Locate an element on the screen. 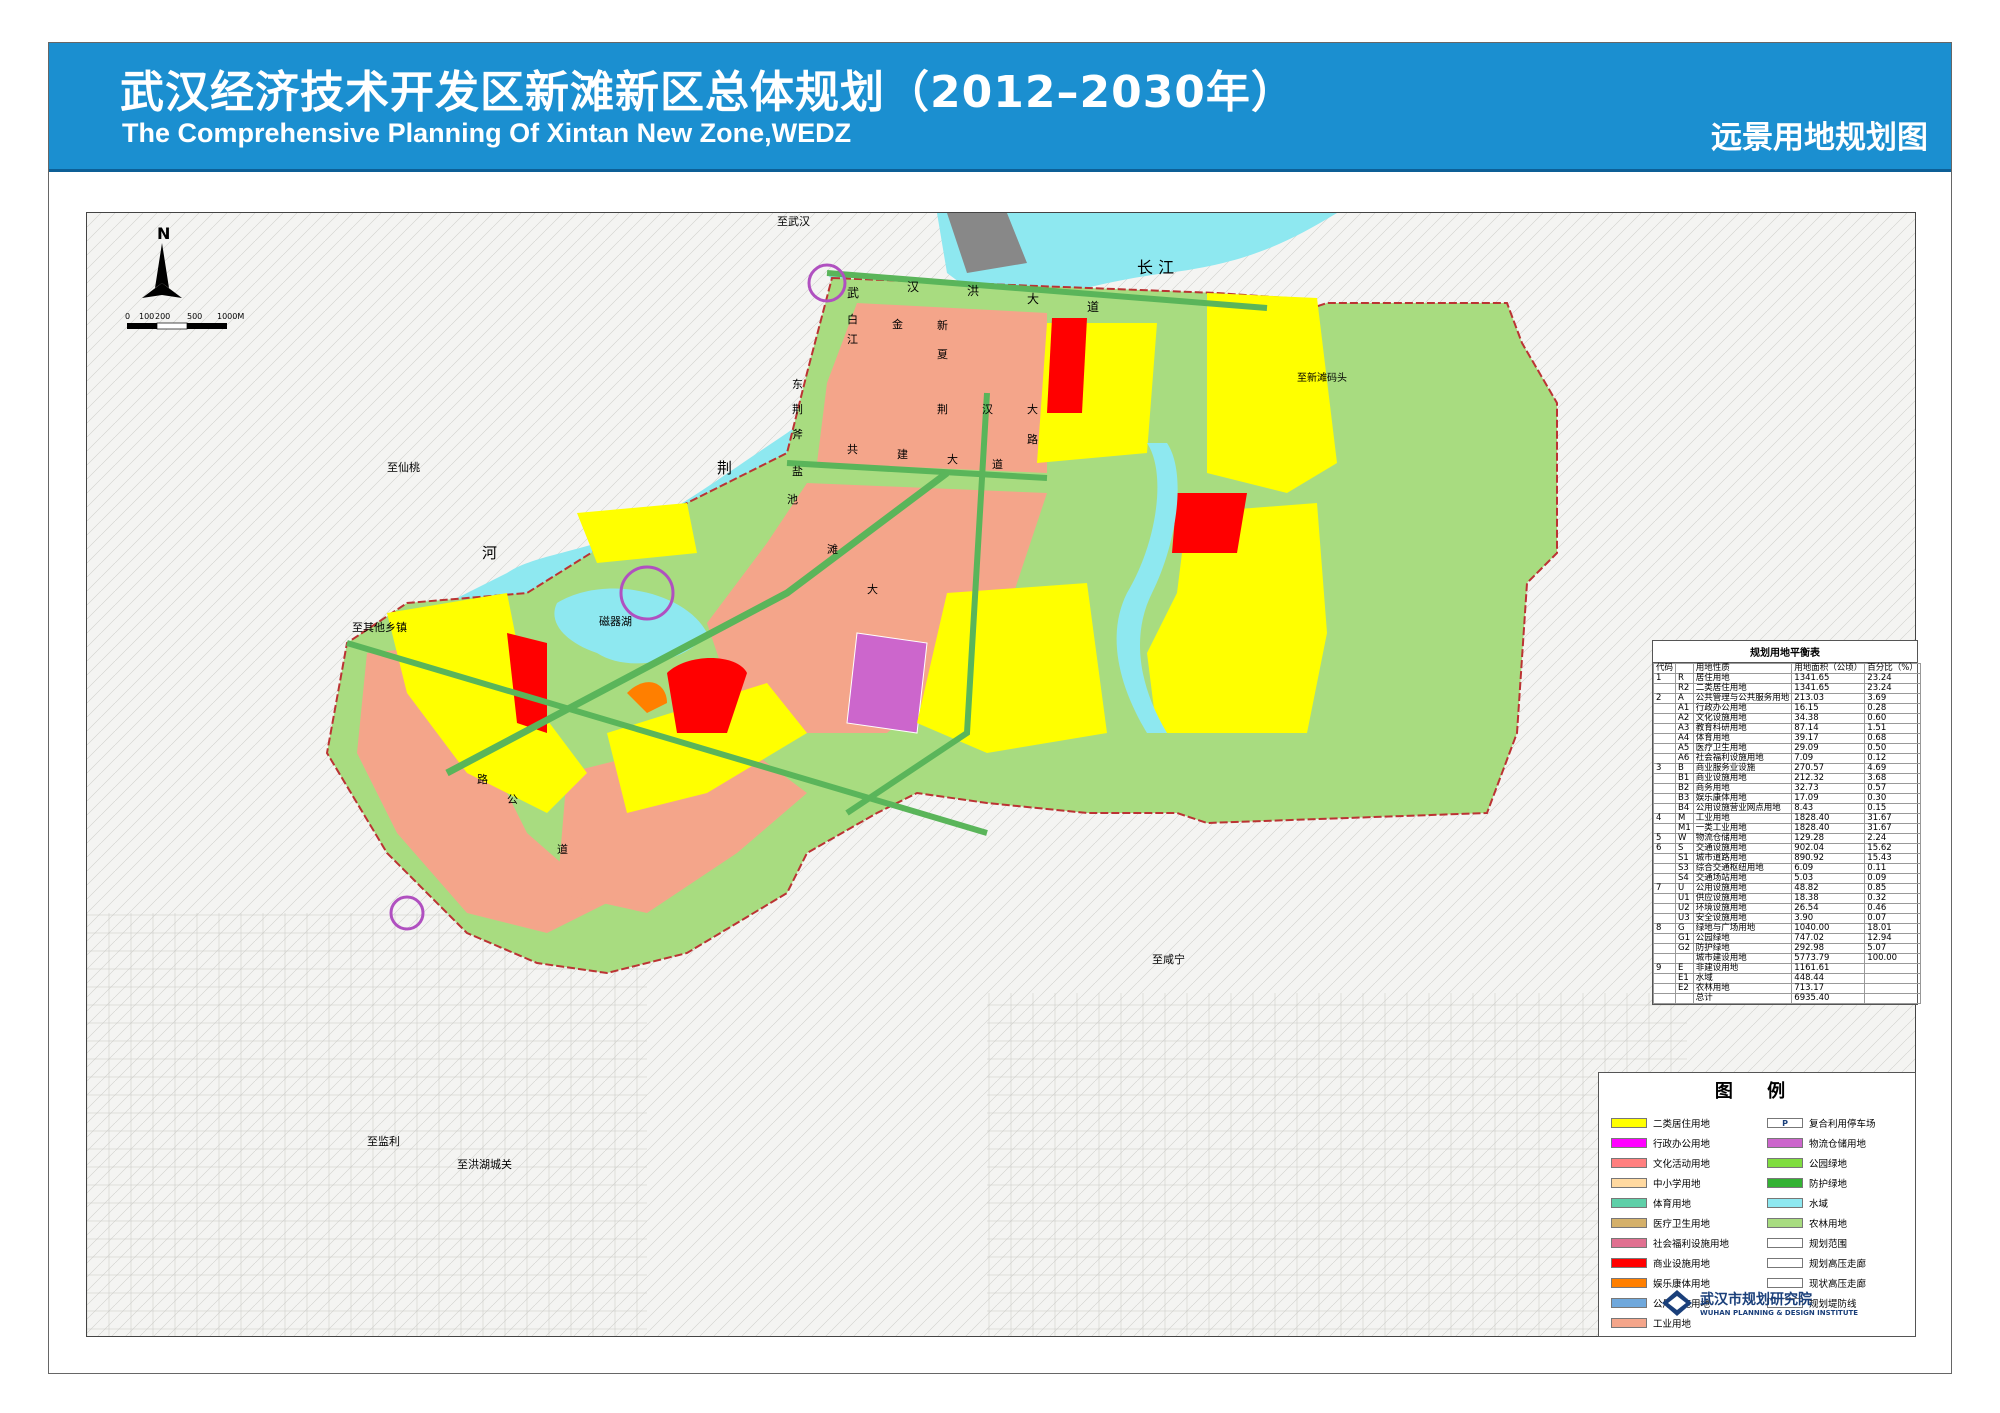 Image resolution: width=2000 pixels, height=1413 pixels. legend-label: 水域 is located at coordinates (1819, 1204).